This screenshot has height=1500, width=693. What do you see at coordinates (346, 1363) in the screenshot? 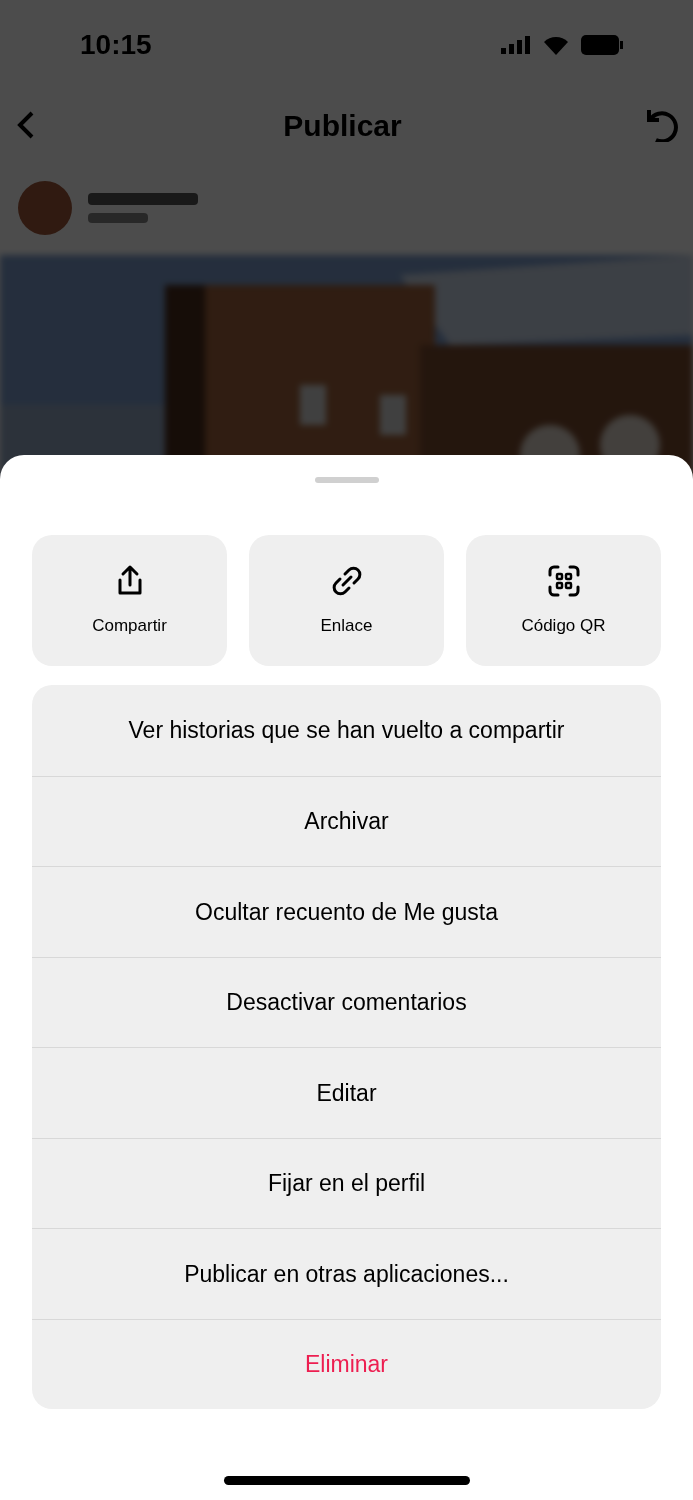
I see `menu-item: Eliminar` at bounding box center [346, 1363].